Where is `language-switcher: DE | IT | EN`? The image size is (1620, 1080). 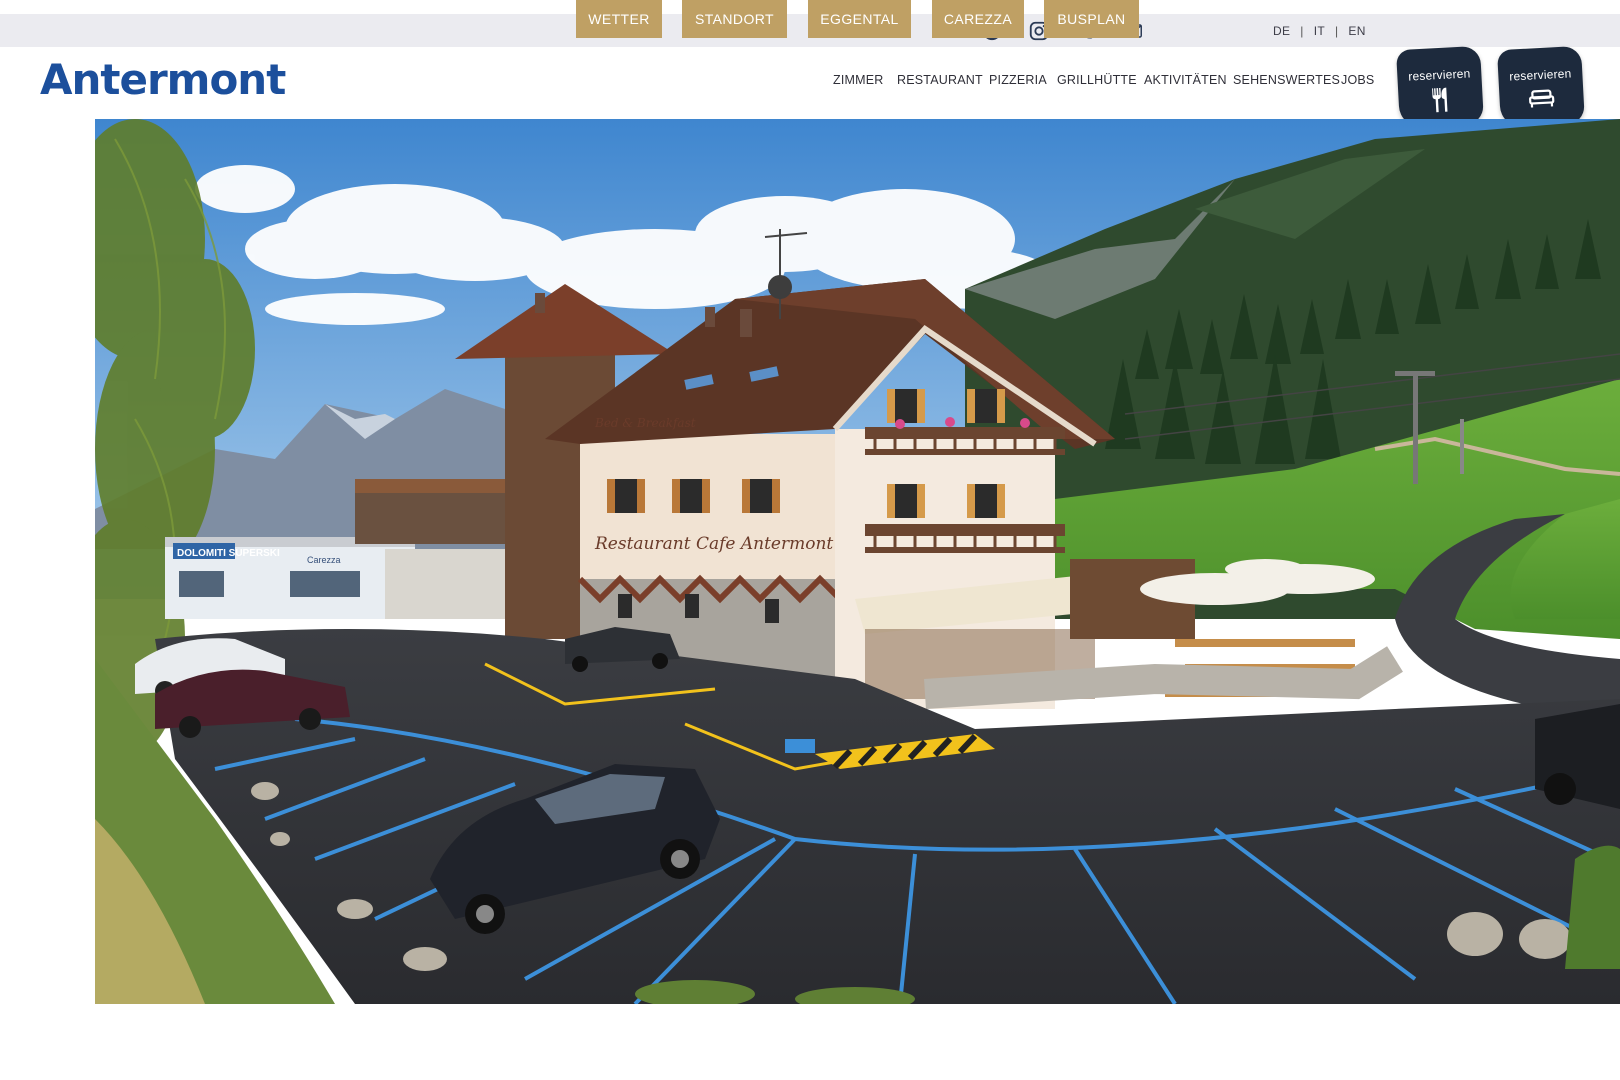 language-switcher: DE | IT | EN is located at coordinates (1319, 30).